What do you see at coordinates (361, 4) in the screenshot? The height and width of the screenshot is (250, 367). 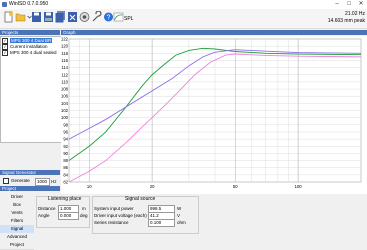 I see `close-button: ✕` at bounding box center [361, 4].